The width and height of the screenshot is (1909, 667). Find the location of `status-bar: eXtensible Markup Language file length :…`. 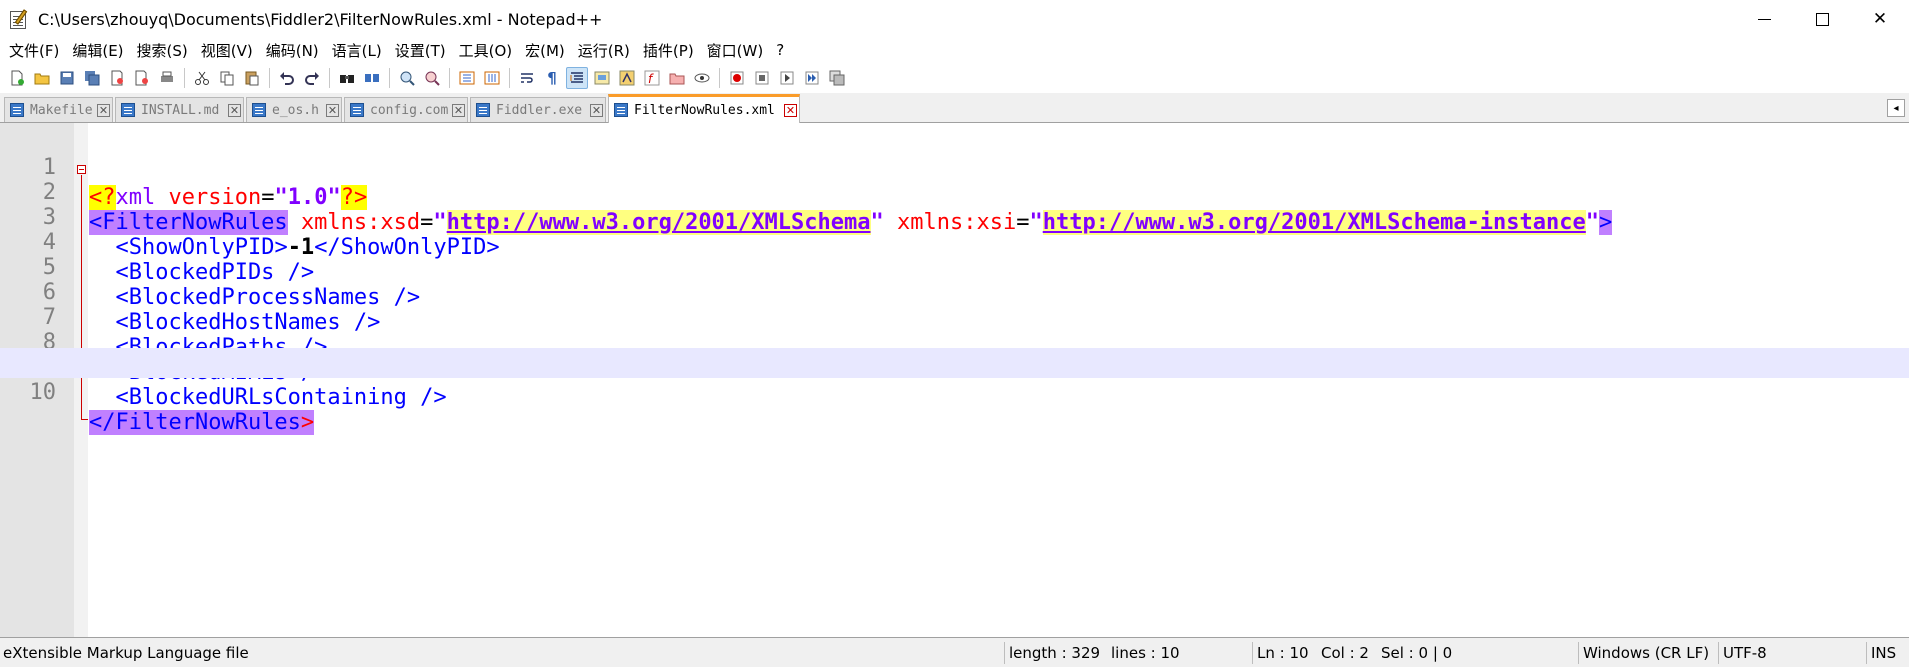

status-bar: eXtensible Markup Language file length :… is located at coordinates (954, 652).